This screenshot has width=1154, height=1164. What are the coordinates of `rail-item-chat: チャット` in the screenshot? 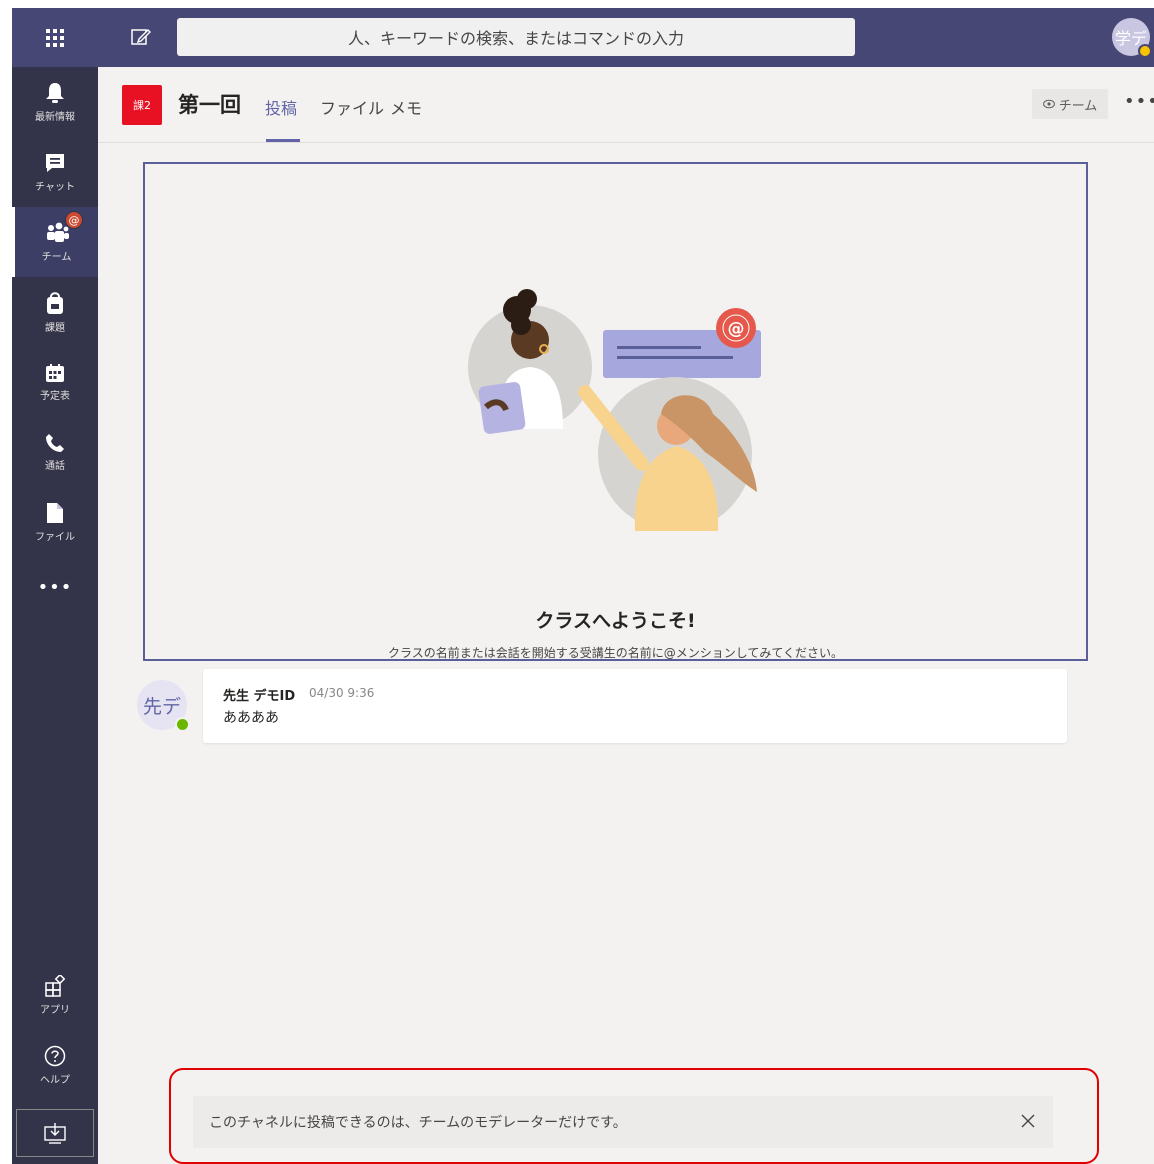 It's located at (55, 172).